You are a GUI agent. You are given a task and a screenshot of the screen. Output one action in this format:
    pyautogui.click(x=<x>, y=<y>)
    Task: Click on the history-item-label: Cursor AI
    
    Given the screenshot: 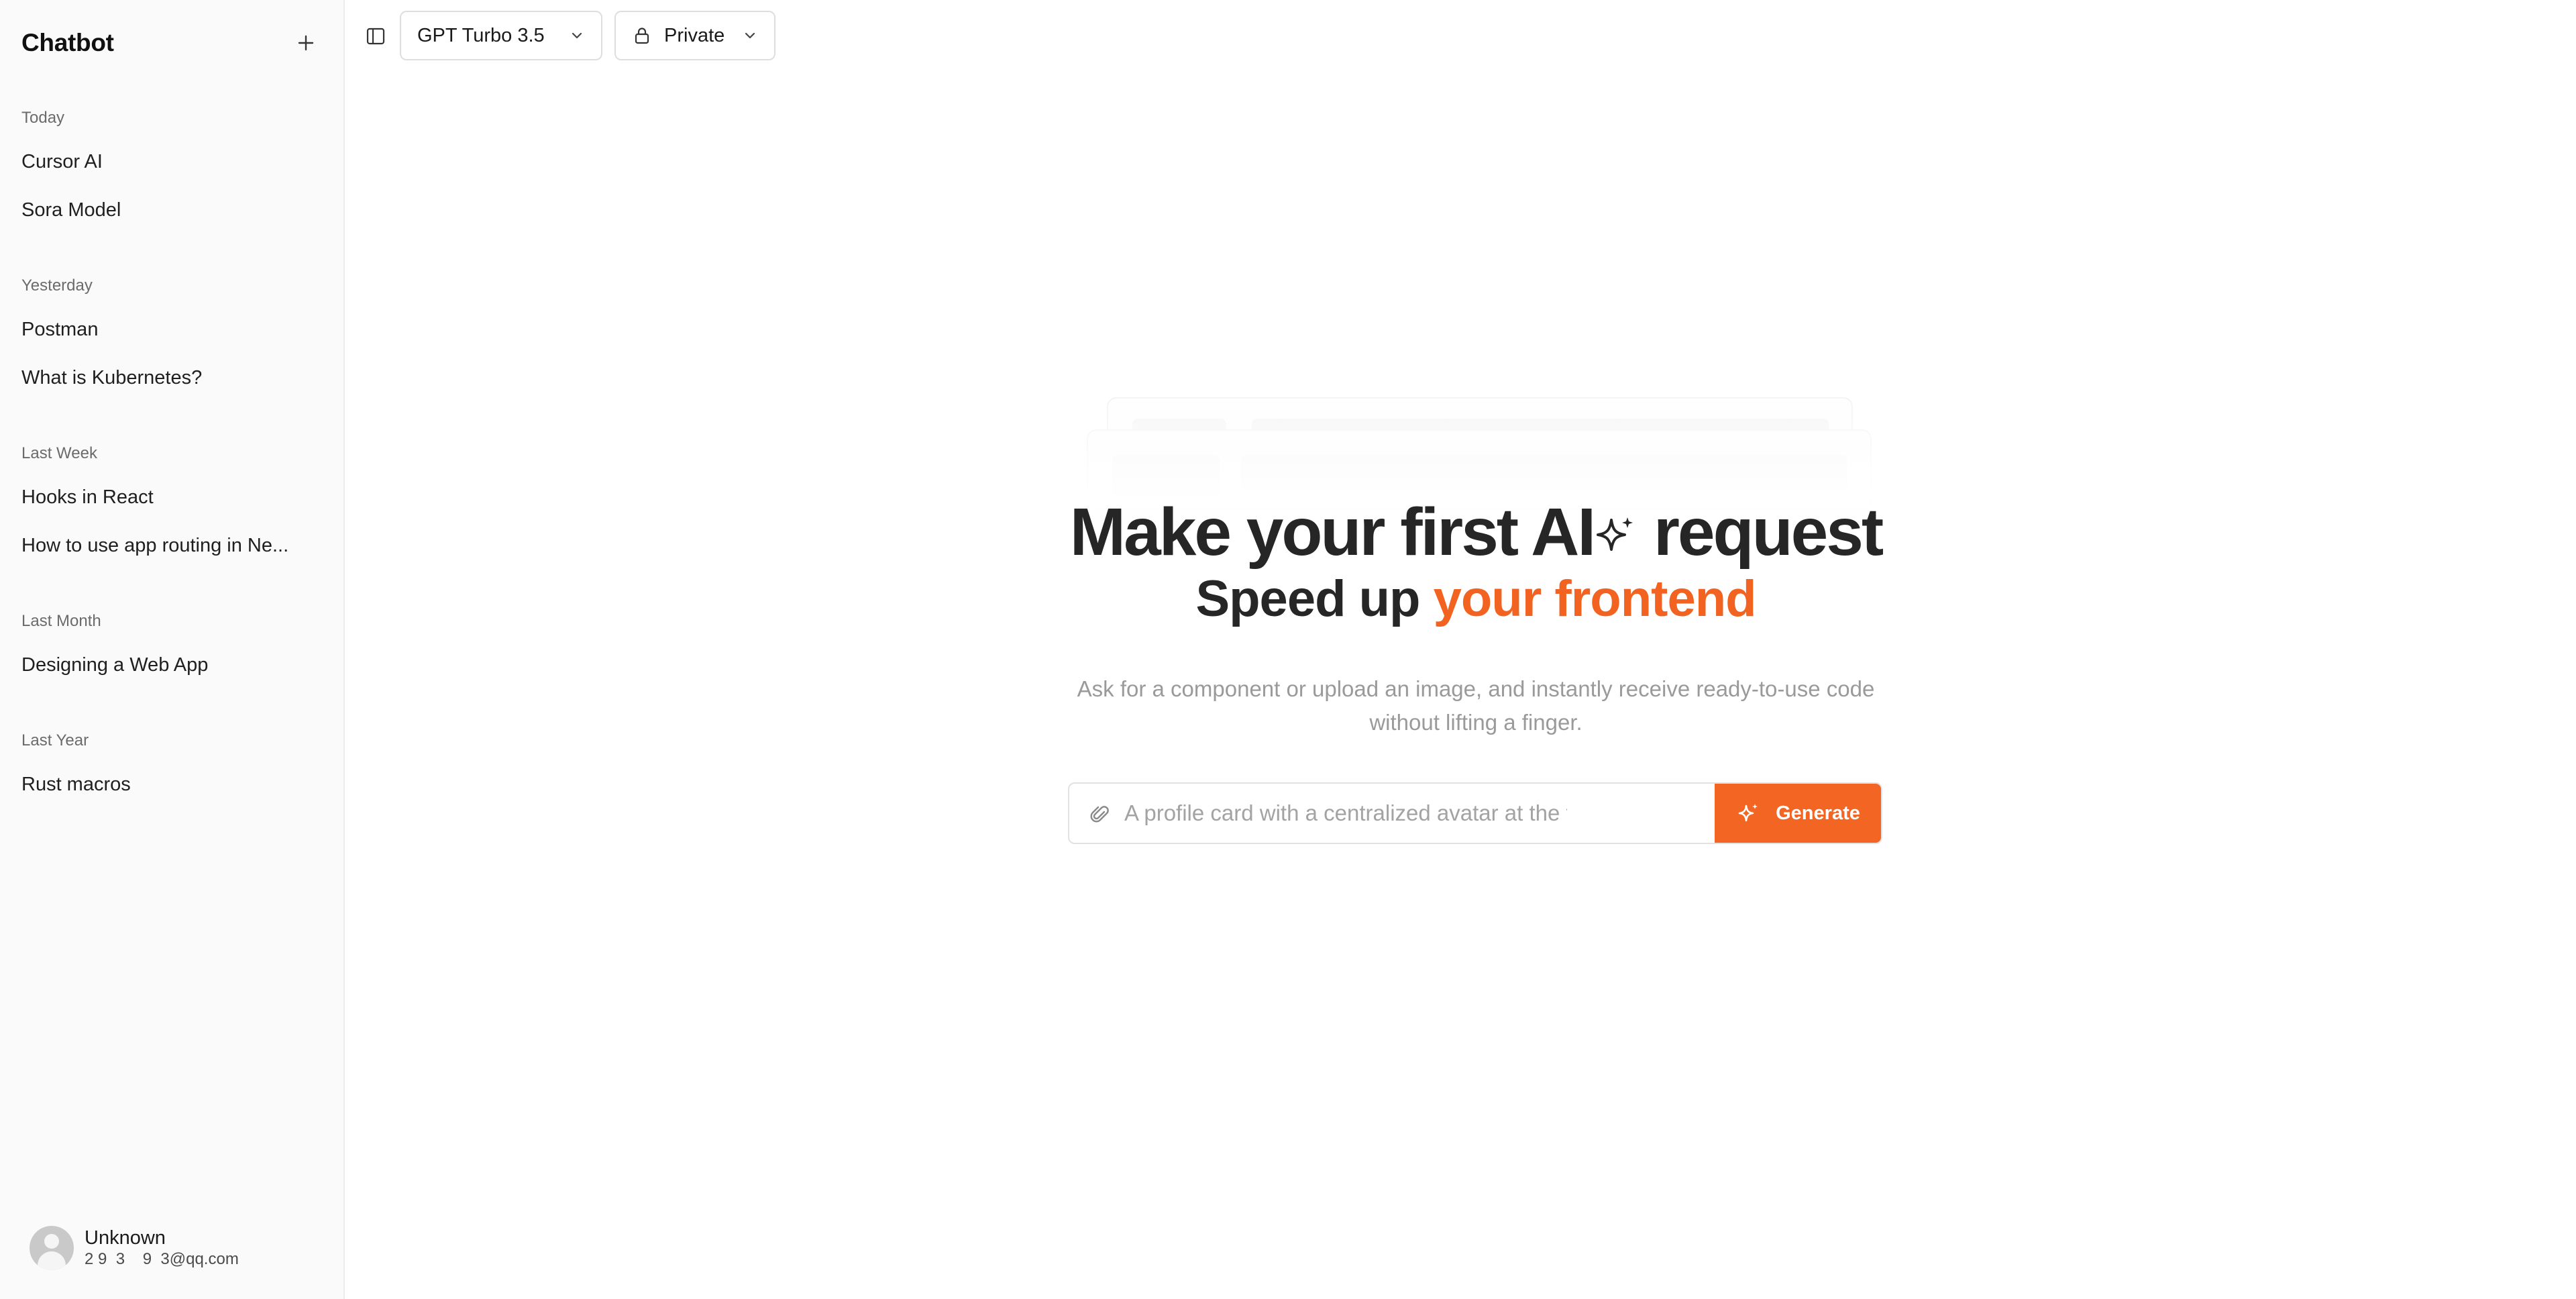 What is the action you would take?
    pyautogui.click(x=62, y=161)
    